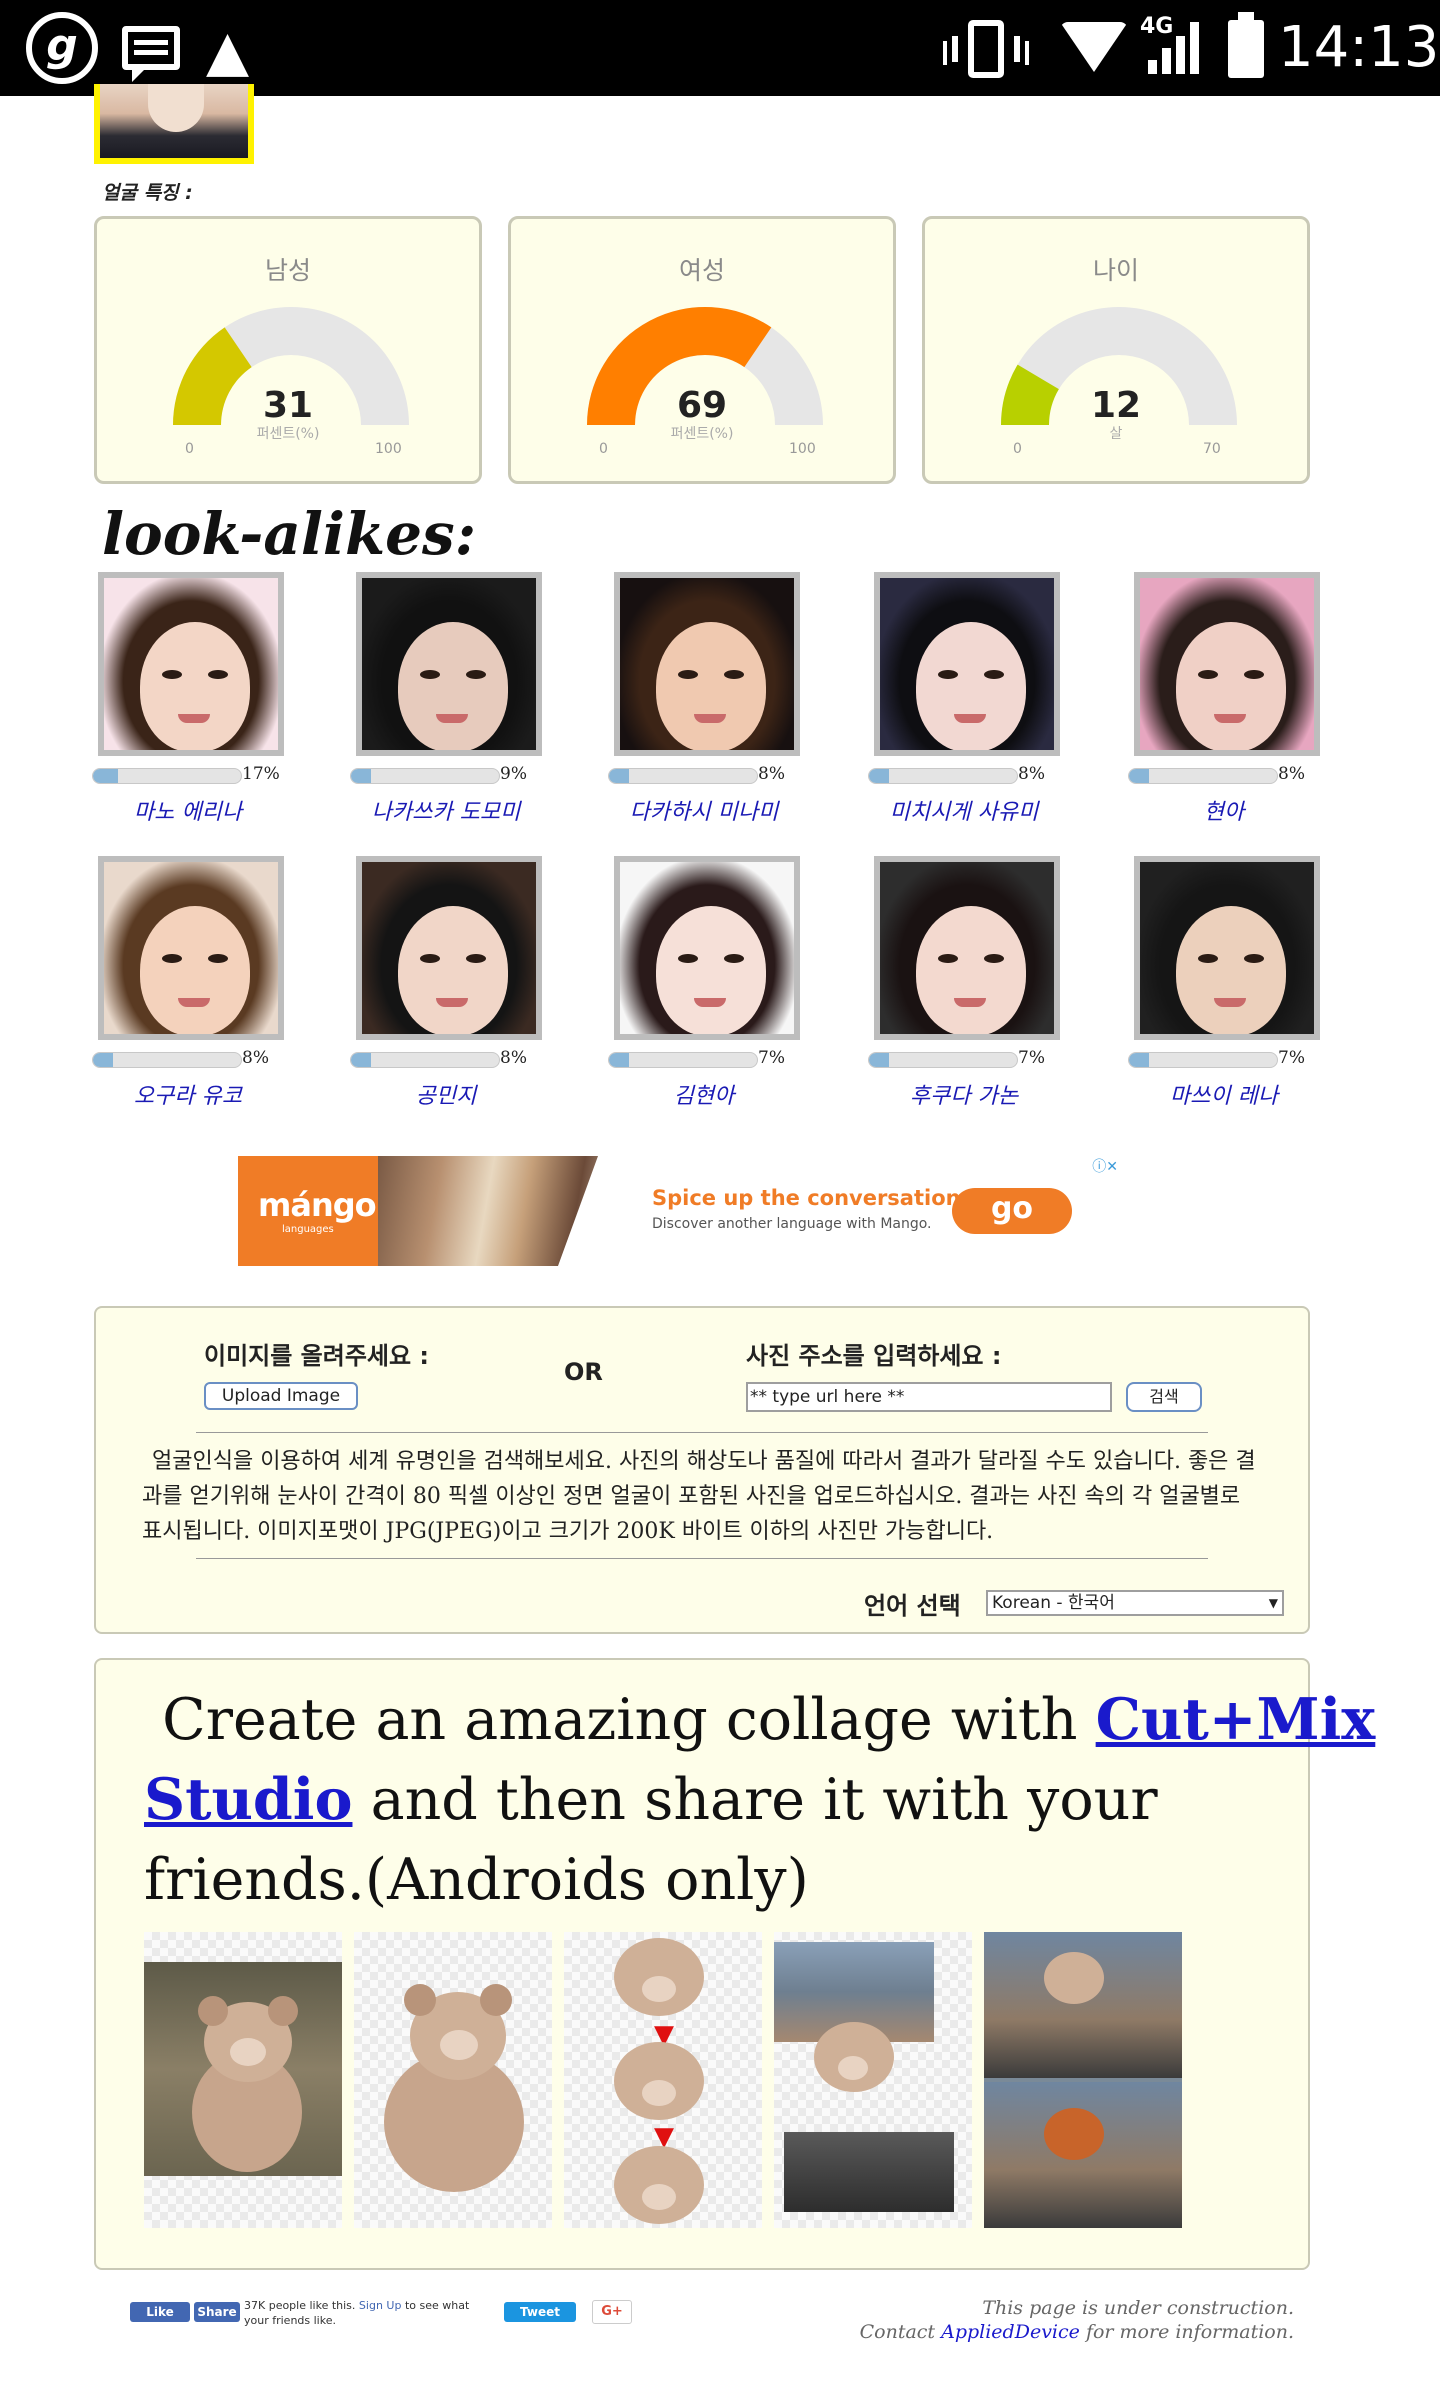  What do you see at coordinates (147, 193) in the screenshot?
I see `face-features-label: 얼굴 특징 :` at bounding box center [147, 193].